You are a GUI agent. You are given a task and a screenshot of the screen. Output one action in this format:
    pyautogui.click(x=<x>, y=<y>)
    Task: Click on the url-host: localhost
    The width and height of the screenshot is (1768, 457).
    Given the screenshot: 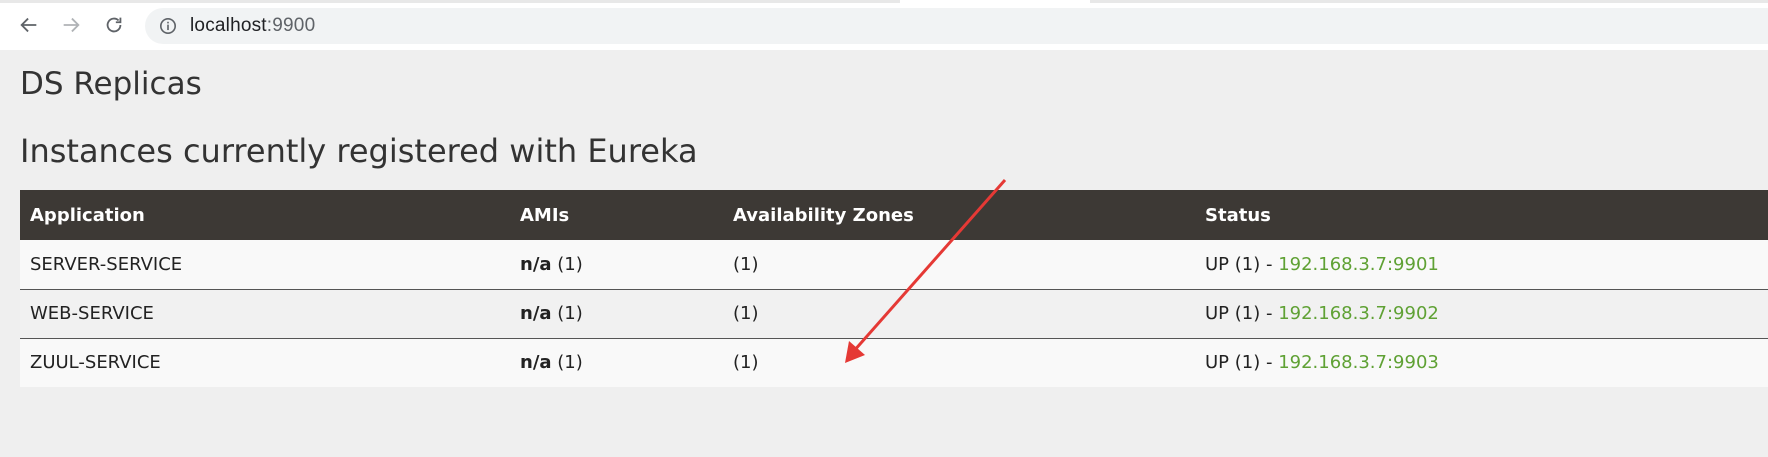 What is the action you would take?
    pyautogui.click(x=228, y=25)
    